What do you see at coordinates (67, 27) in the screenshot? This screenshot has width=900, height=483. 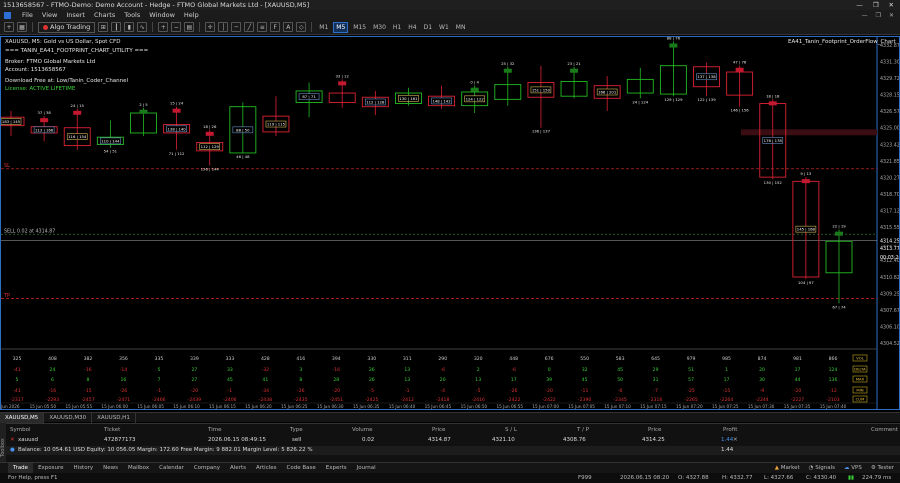 I see `algo-trading-button: Algo Trading` at bounding box center [67, 27].